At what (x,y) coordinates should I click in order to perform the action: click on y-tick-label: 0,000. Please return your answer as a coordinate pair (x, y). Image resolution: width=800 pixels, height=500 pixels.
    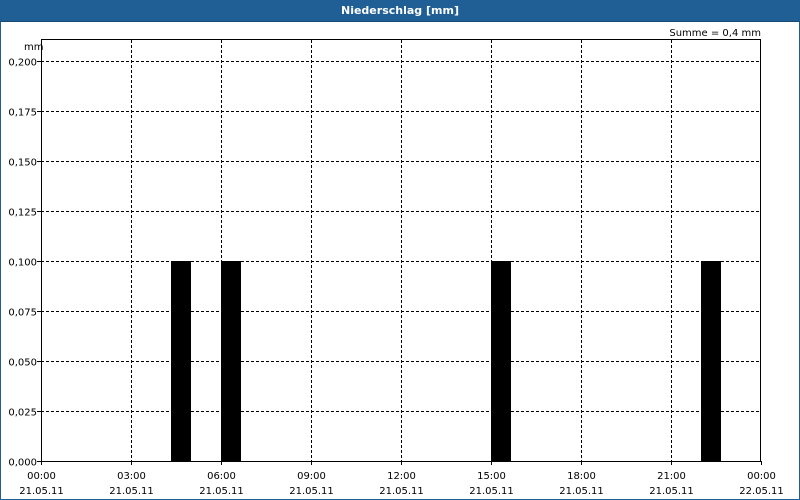
    Looking at the image, I should click on (22, 463).